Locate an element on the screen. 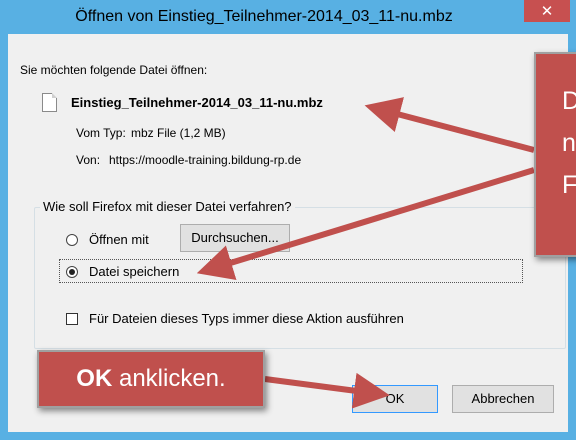  callout-ok-text: anklicken. is located at coordinates (169, 378).